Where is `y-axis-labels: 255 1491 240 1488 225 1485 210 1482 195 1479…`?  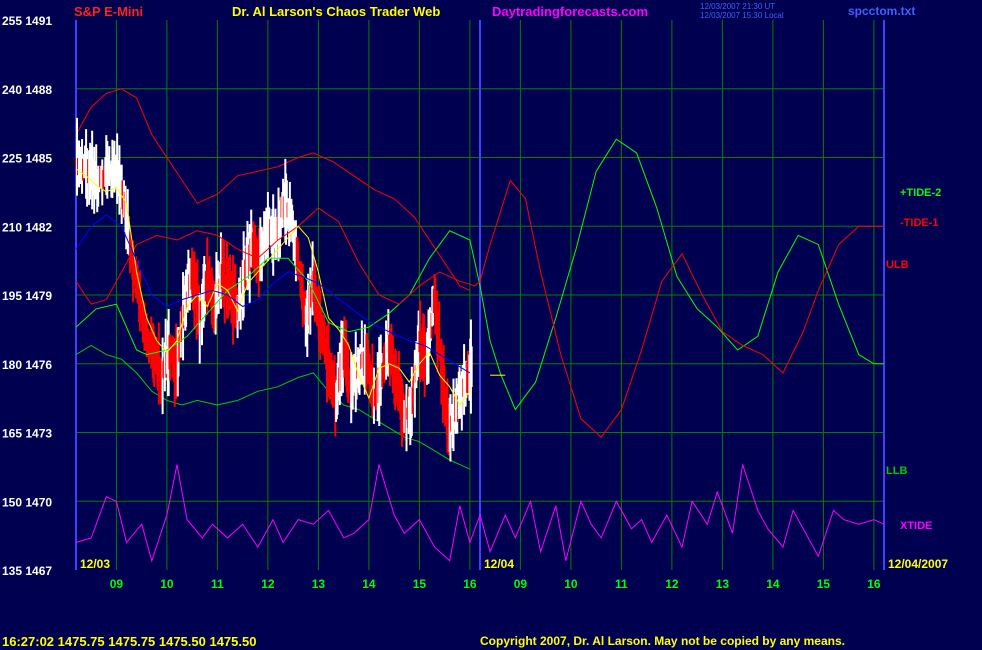
y-axis-labels: 255 1491 240 1488 225 1485 210 1482 195 1479… is located at coordinates (27, 296).